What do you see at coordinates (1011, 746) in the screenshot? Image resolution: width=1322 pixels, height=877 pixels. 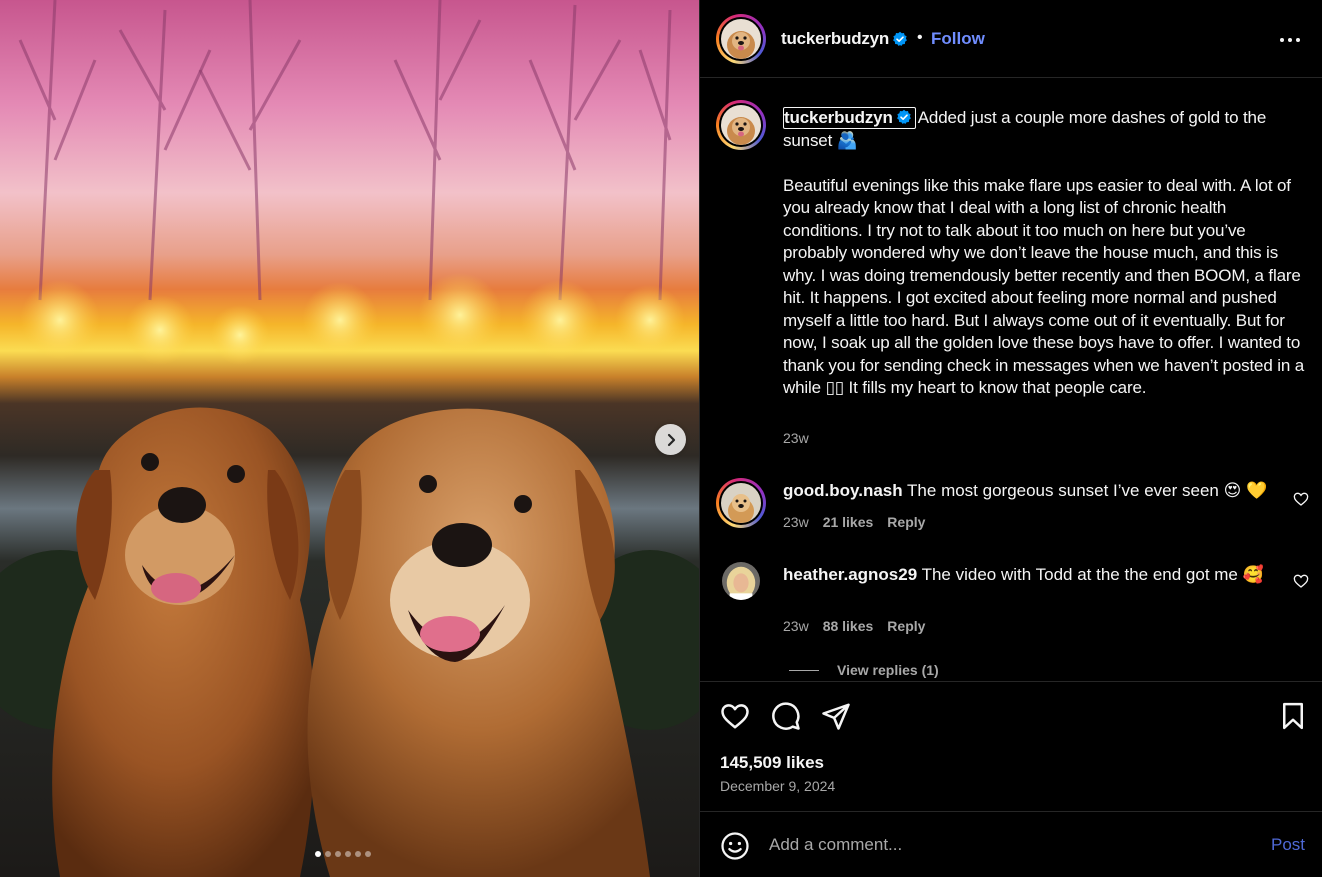 I see `post-actions-bar: 145,509 likes December 9, 2024` at bounding box center [1011, 746].